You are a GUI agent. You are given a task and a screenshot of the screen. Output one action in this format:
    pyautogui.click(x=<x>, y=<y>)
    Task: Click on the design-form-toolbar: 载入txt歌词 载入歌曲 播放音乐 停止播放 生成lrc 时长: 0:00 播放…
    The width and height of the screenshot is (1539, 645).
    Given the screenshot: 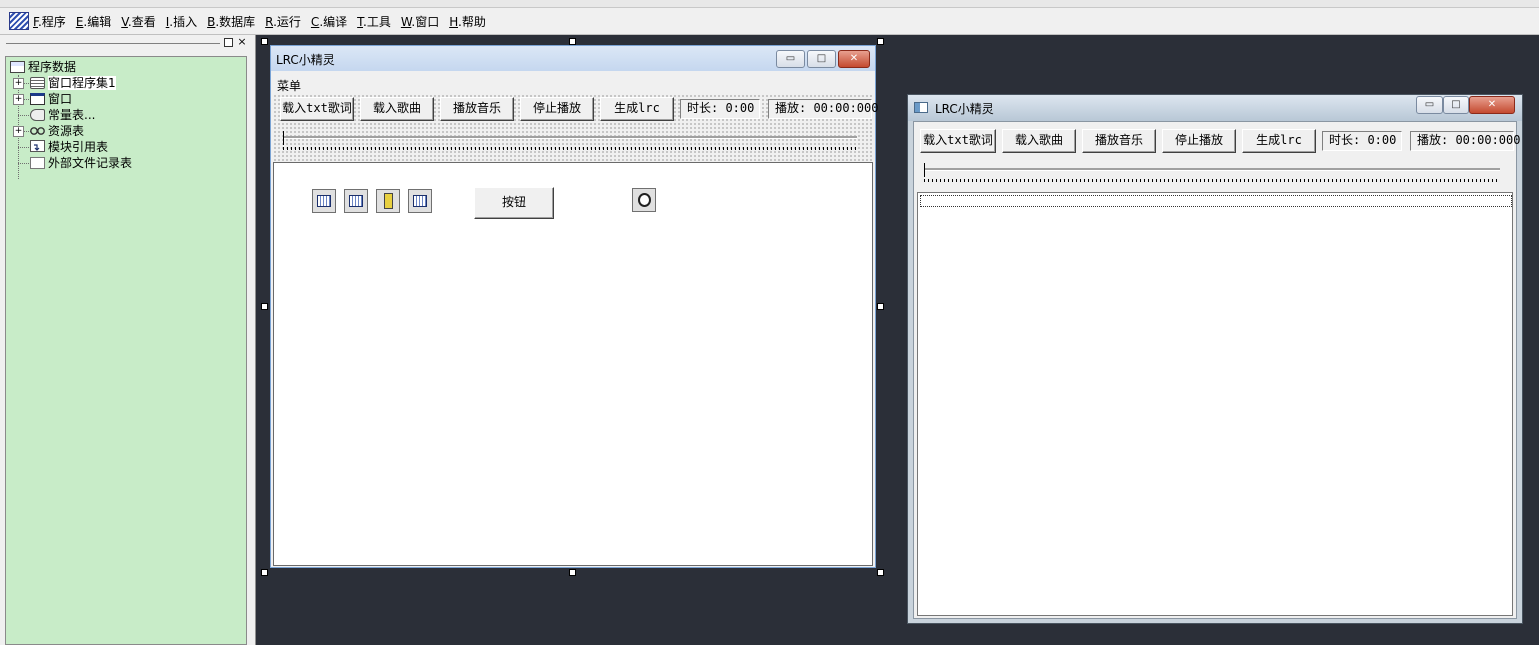 What is the action you would take?
    pyautogui.click(x=575, y=128)
    